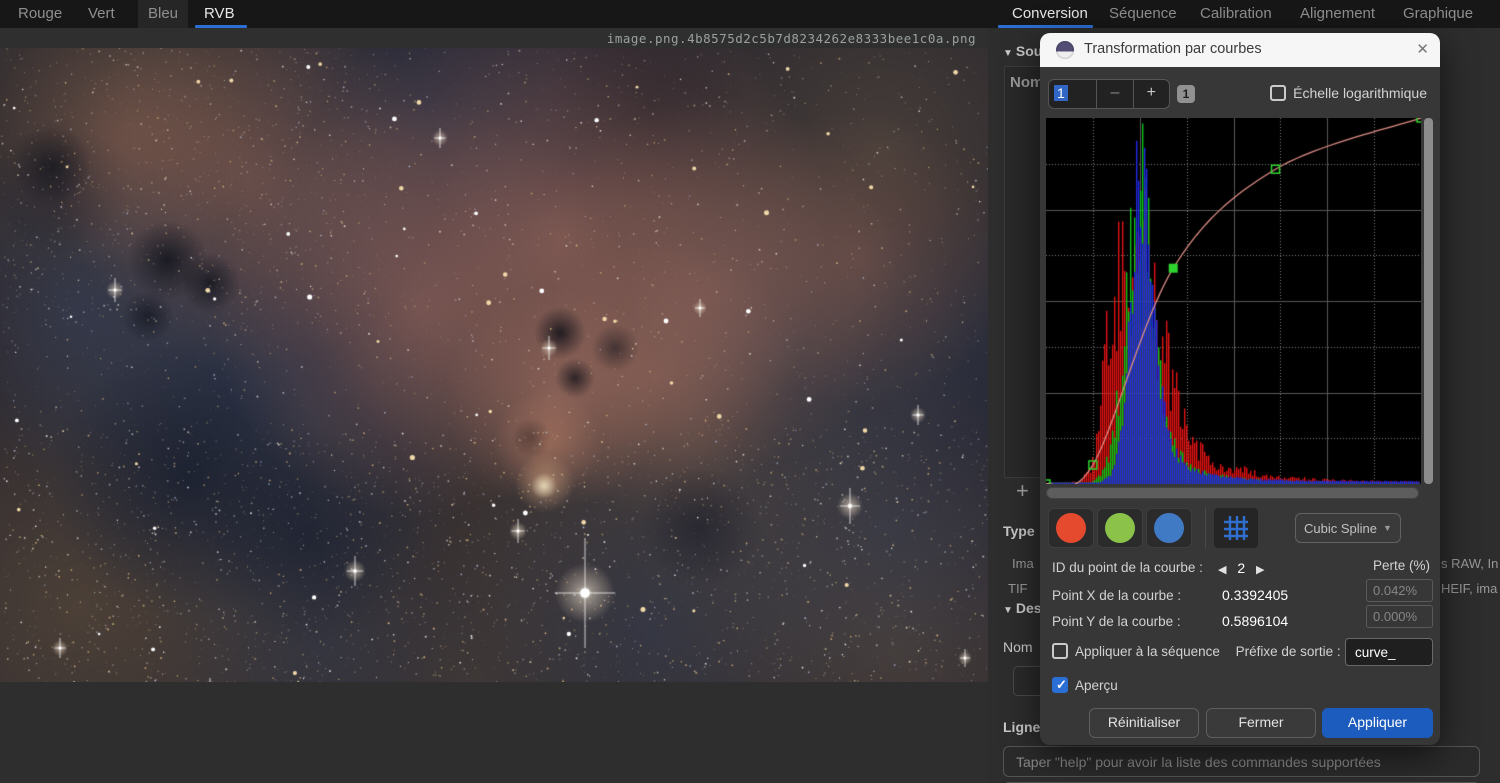 This screenshot has height=783, width=1500. I want to click on green-dot-icon, so click(1120, 528).